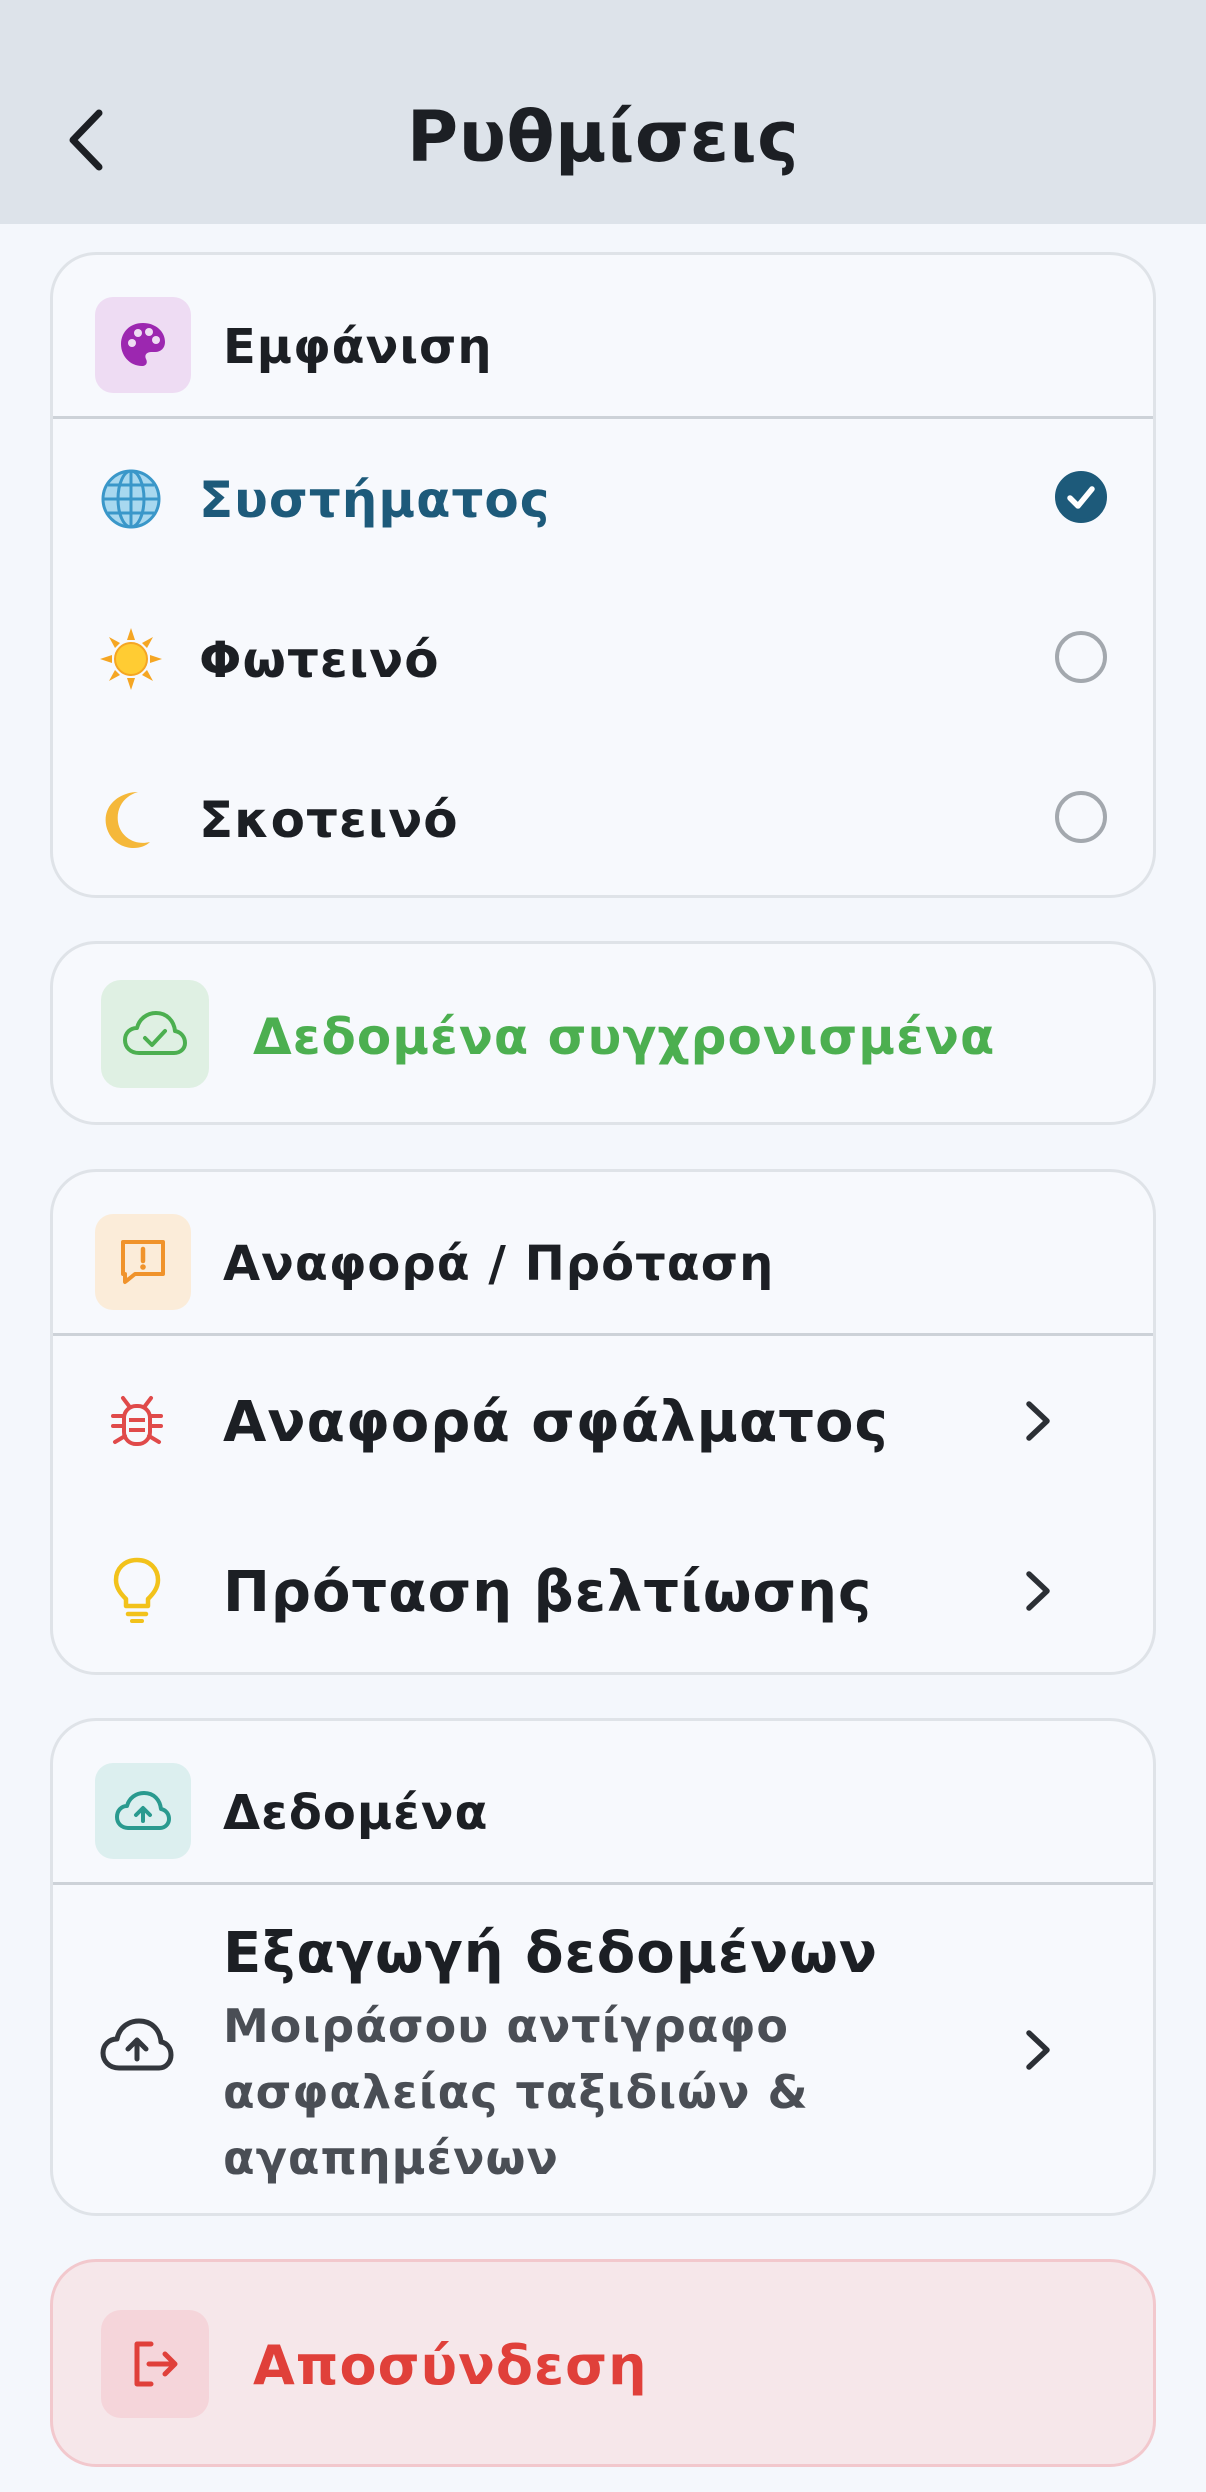 The width and height of the screenshot is (1206, 2492). I want to click on sync-icon-badge, so click(155, 1034).